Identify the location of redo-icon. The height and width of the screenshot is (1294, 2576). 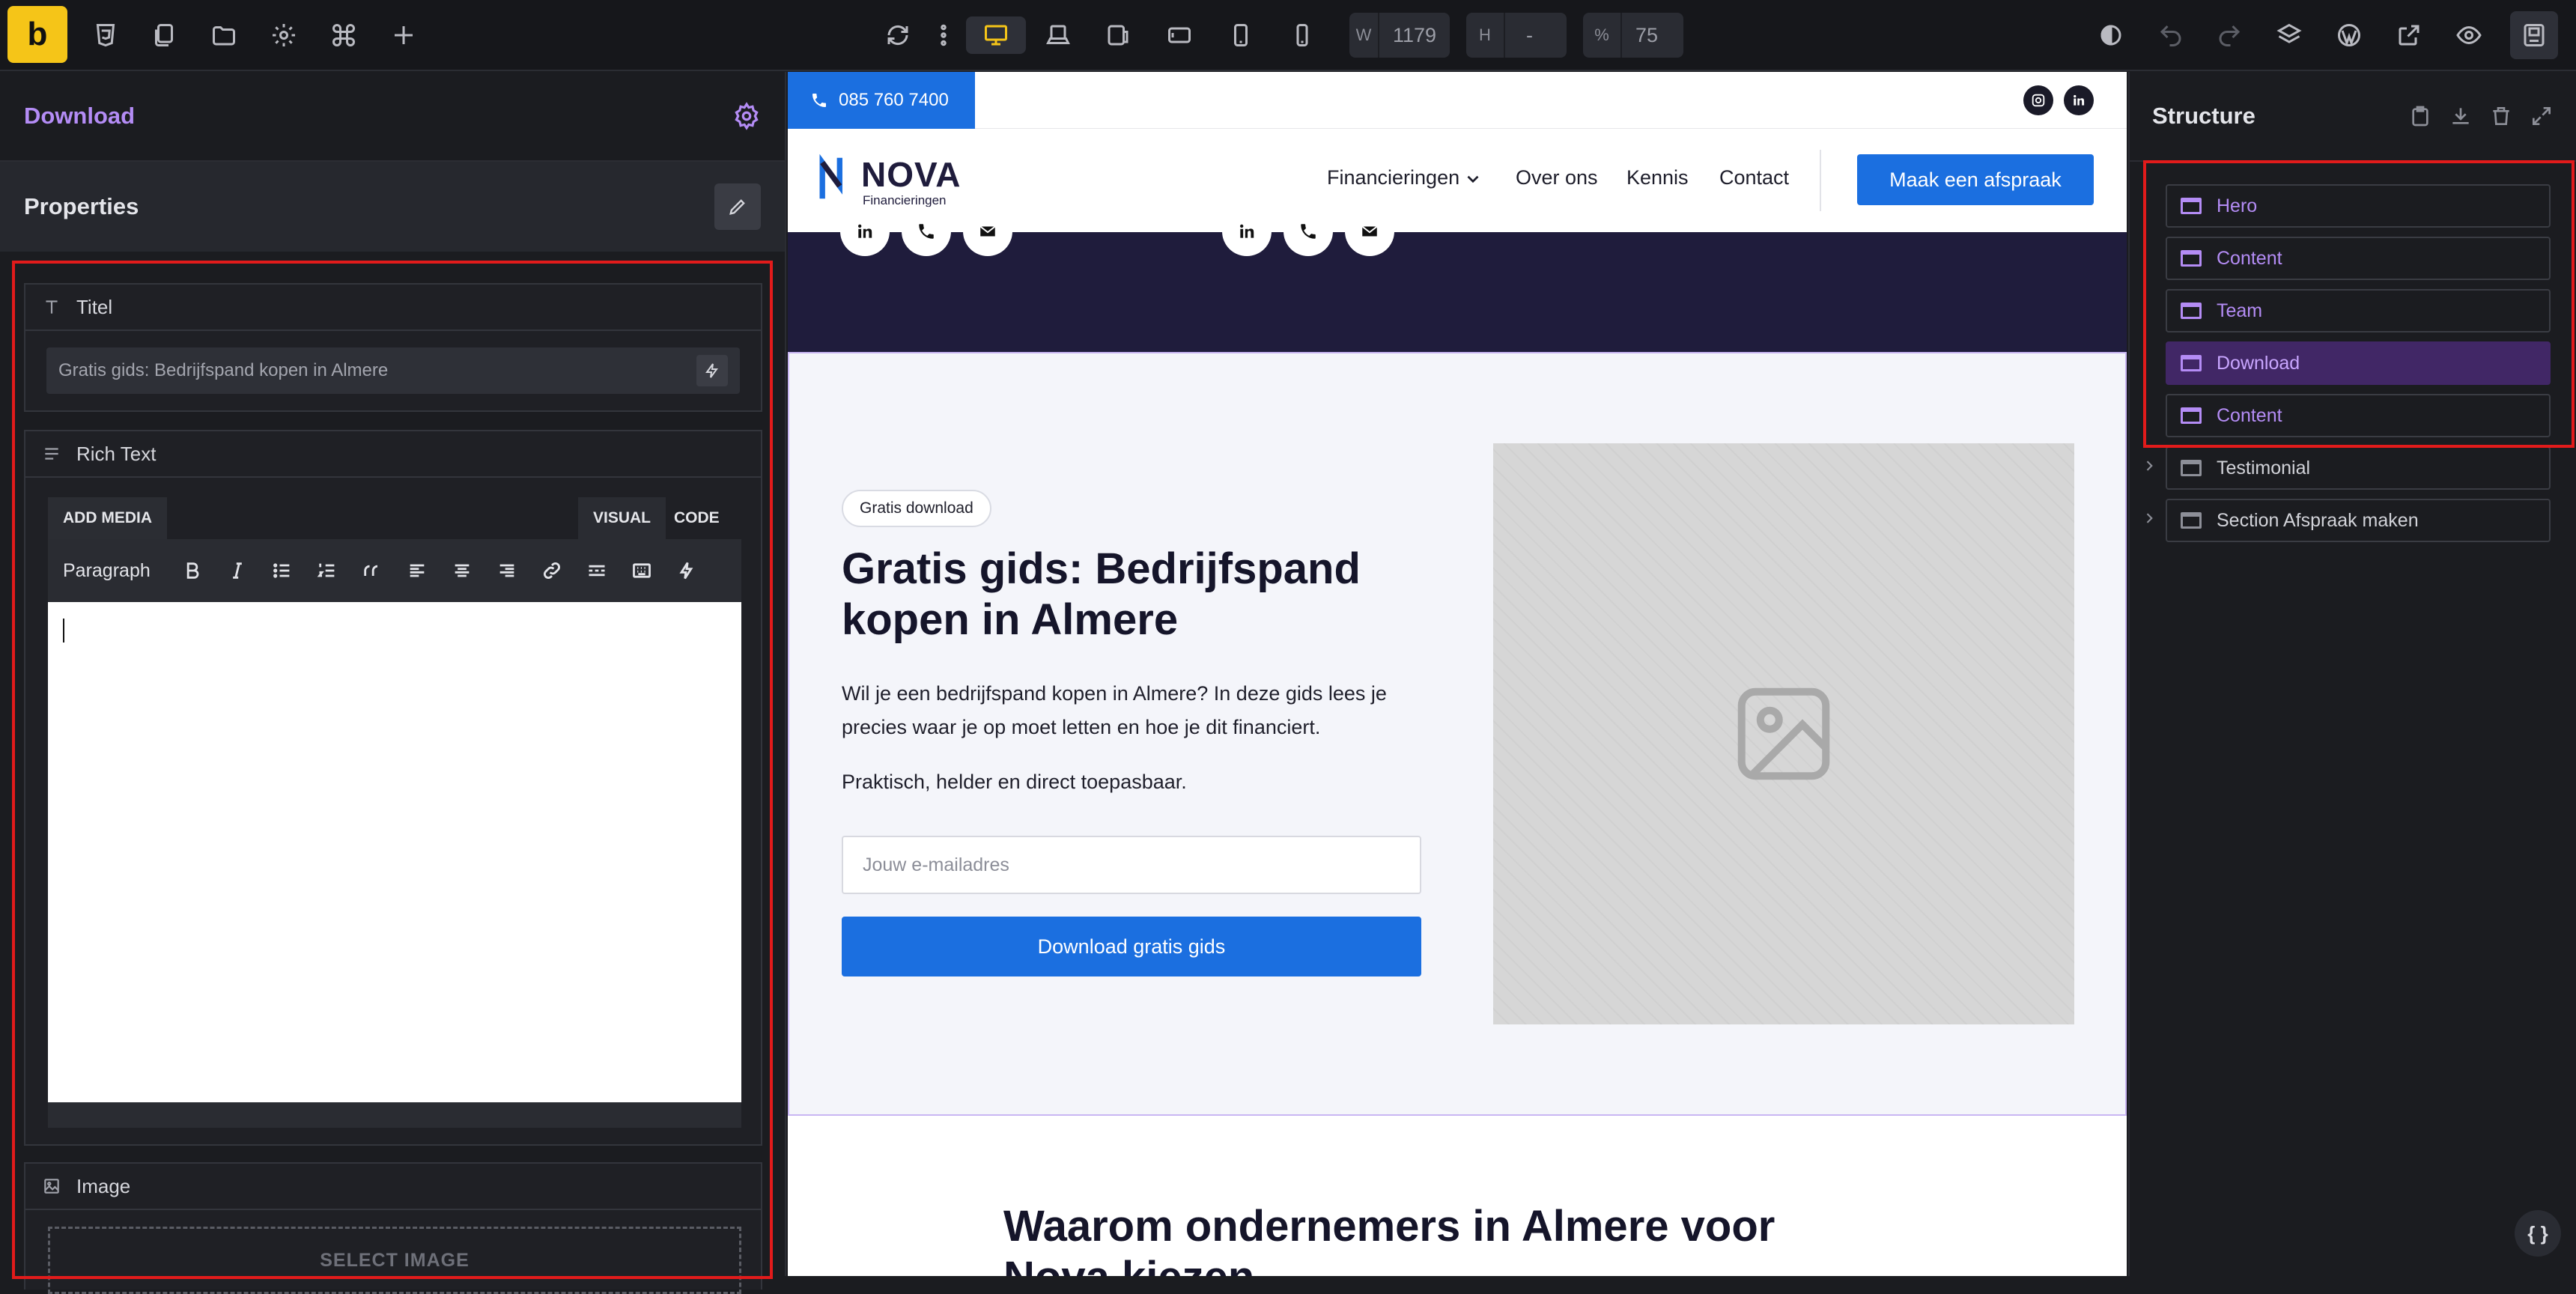
(2229, 35).